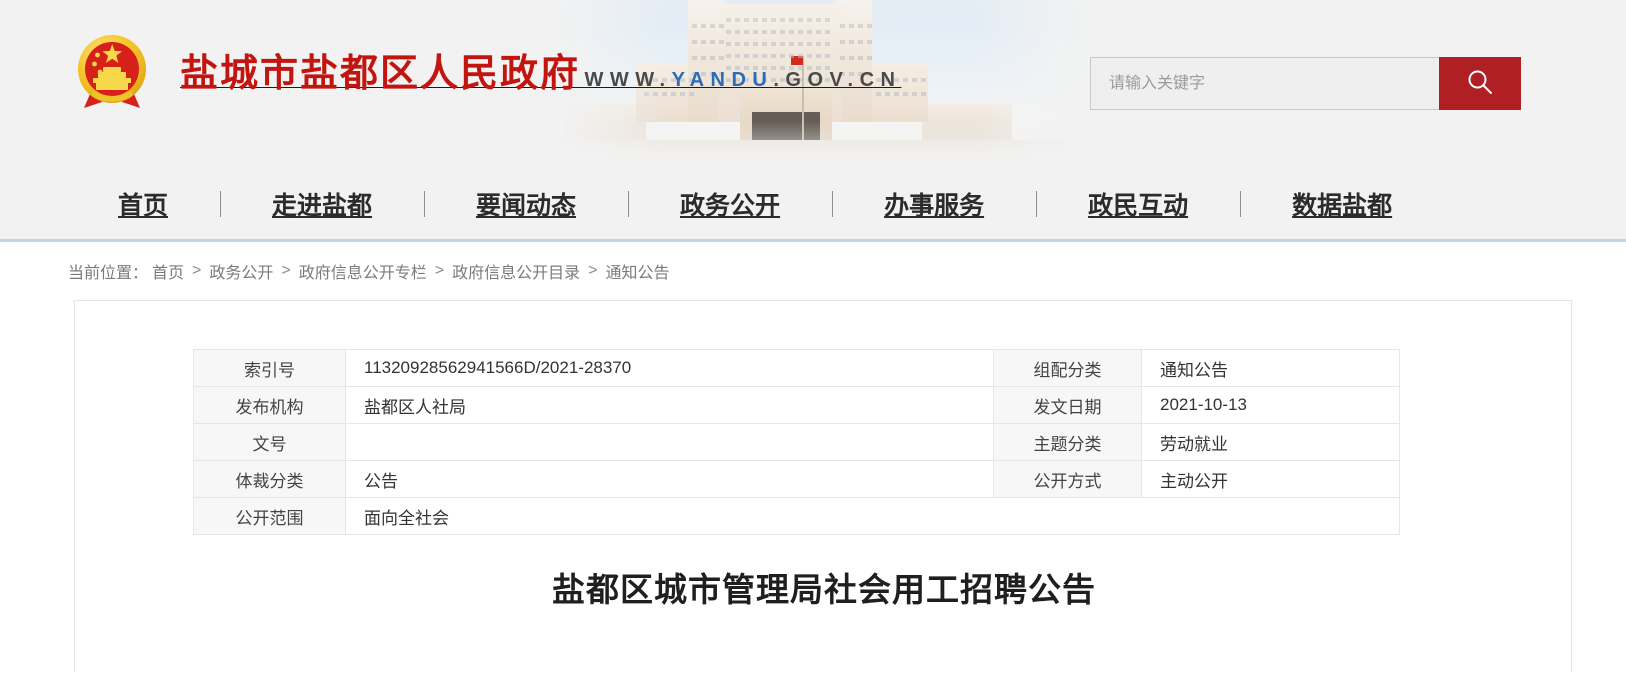  What do you see at coordinates (1067, 442) in the screenshot?
I see `meta-label-subject: 主题分类` at bounding box center [1067, 442].